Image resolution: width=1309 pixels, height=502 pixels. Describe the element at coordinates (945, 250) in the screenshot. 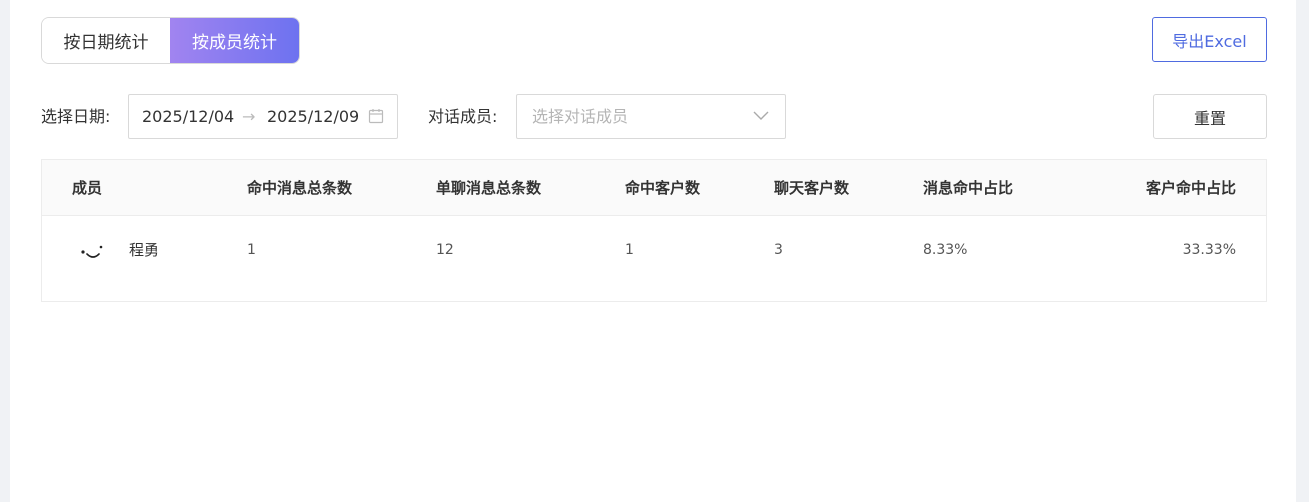

I see `cell-msg-hit-ratio: 8.33%` at that location.